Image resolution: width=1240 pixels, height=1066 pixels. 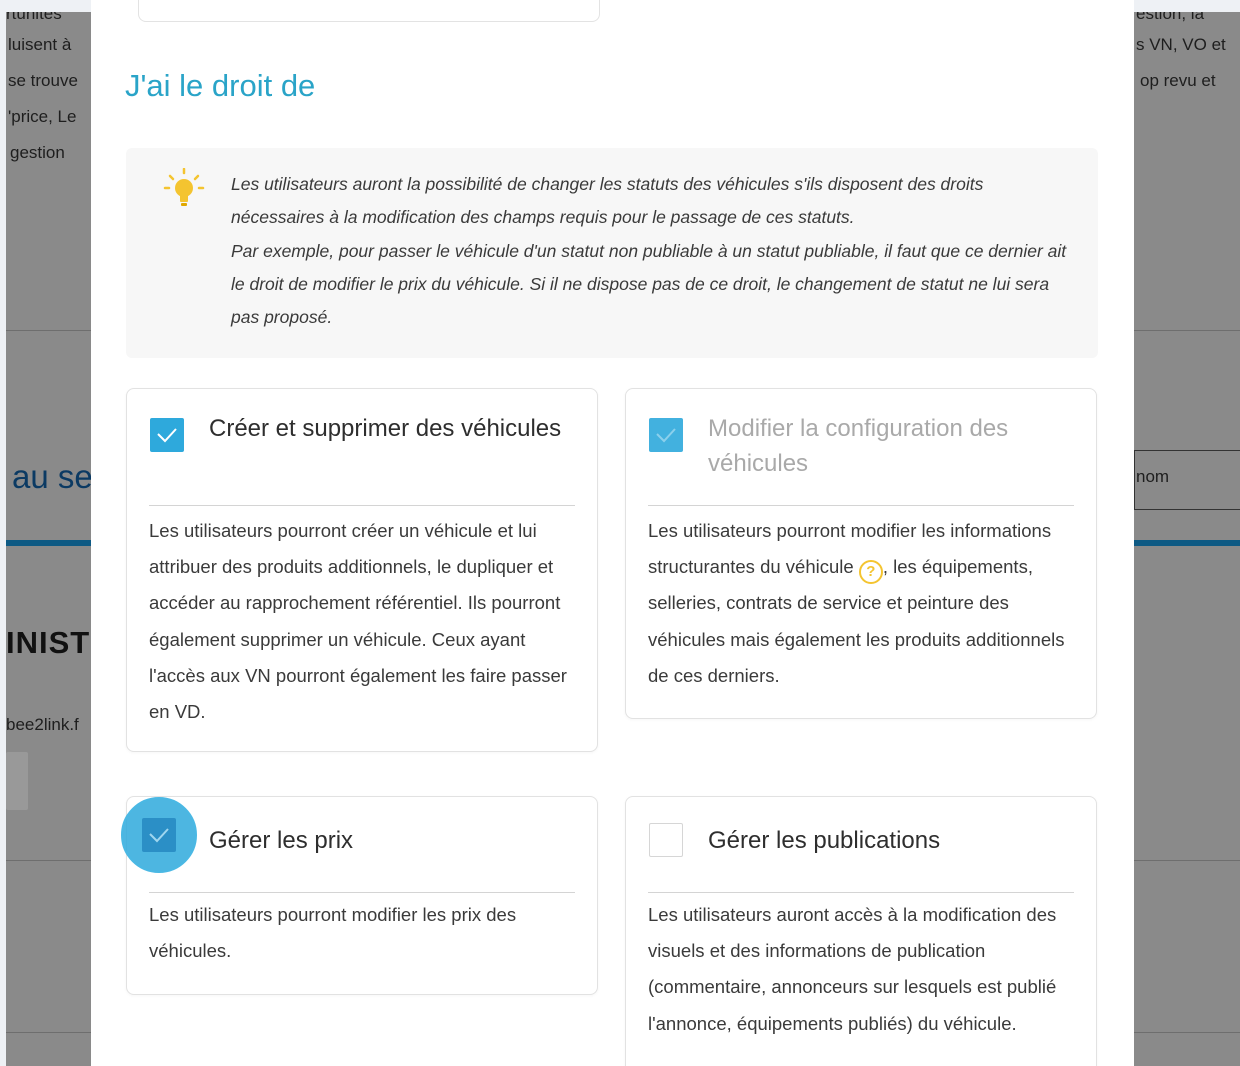 I want to click on checkbox-create-delete, so click(x=167, y=435).